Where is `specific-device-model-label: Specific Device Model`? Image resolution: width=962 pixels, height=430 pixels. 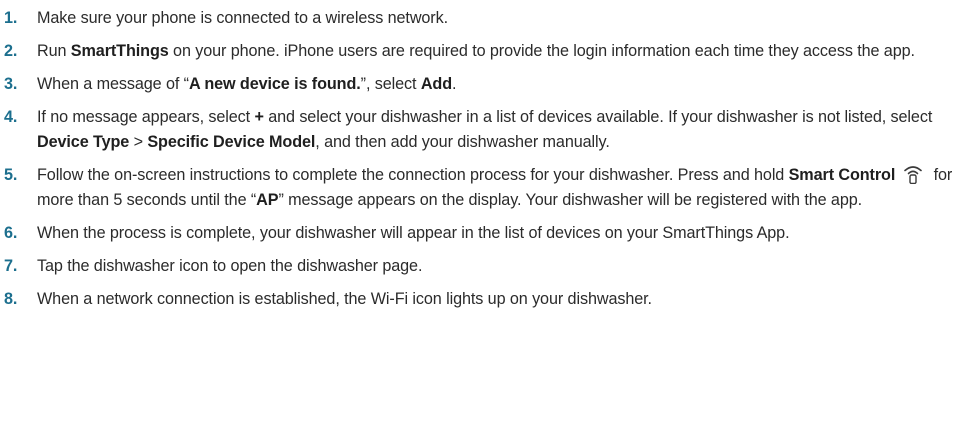 specific-device-model-label: Specific Device Model is located at coordinates (231, 141).